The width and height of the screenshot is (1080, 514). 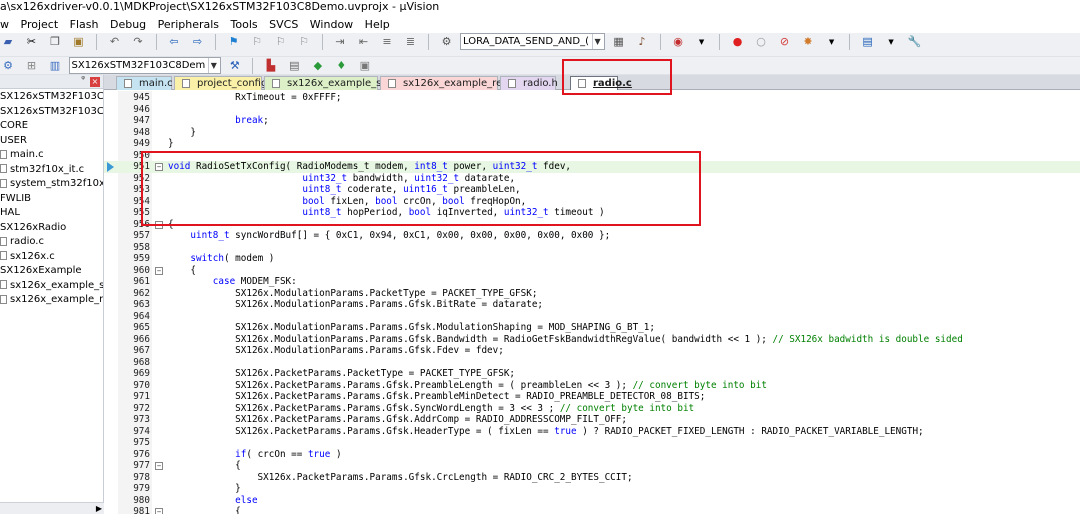 I want to click on indent-icon: ⇥, so click(x=340, y=42).